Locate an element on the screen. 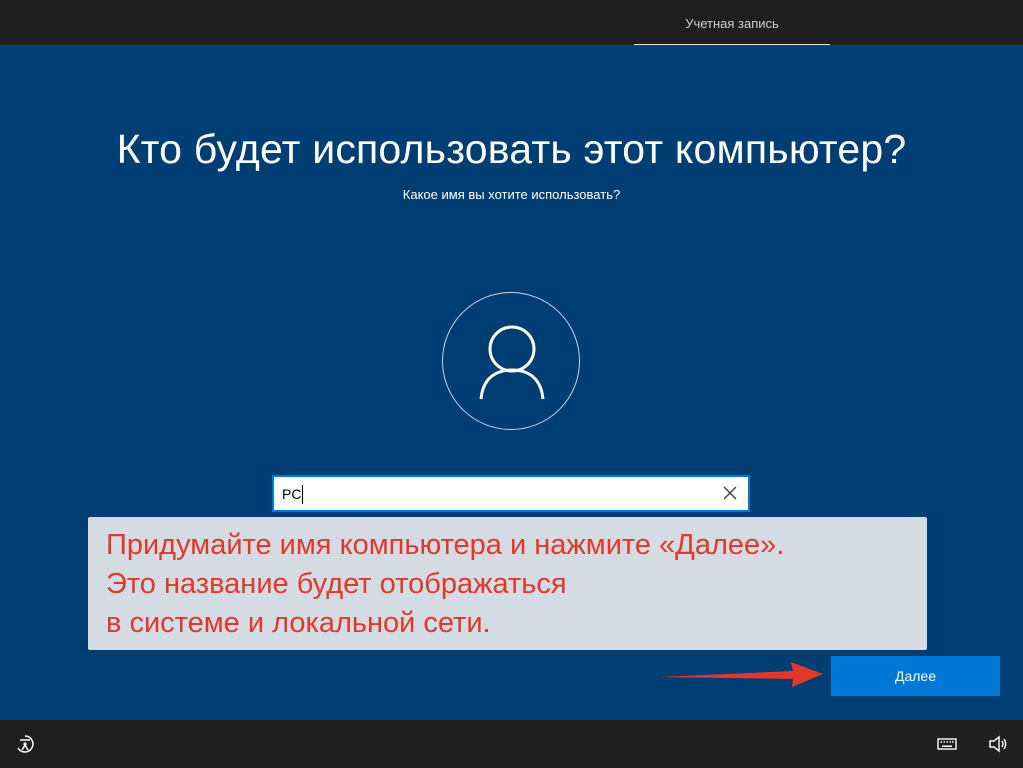  computer-name-input is located at coordinates (492, 493).